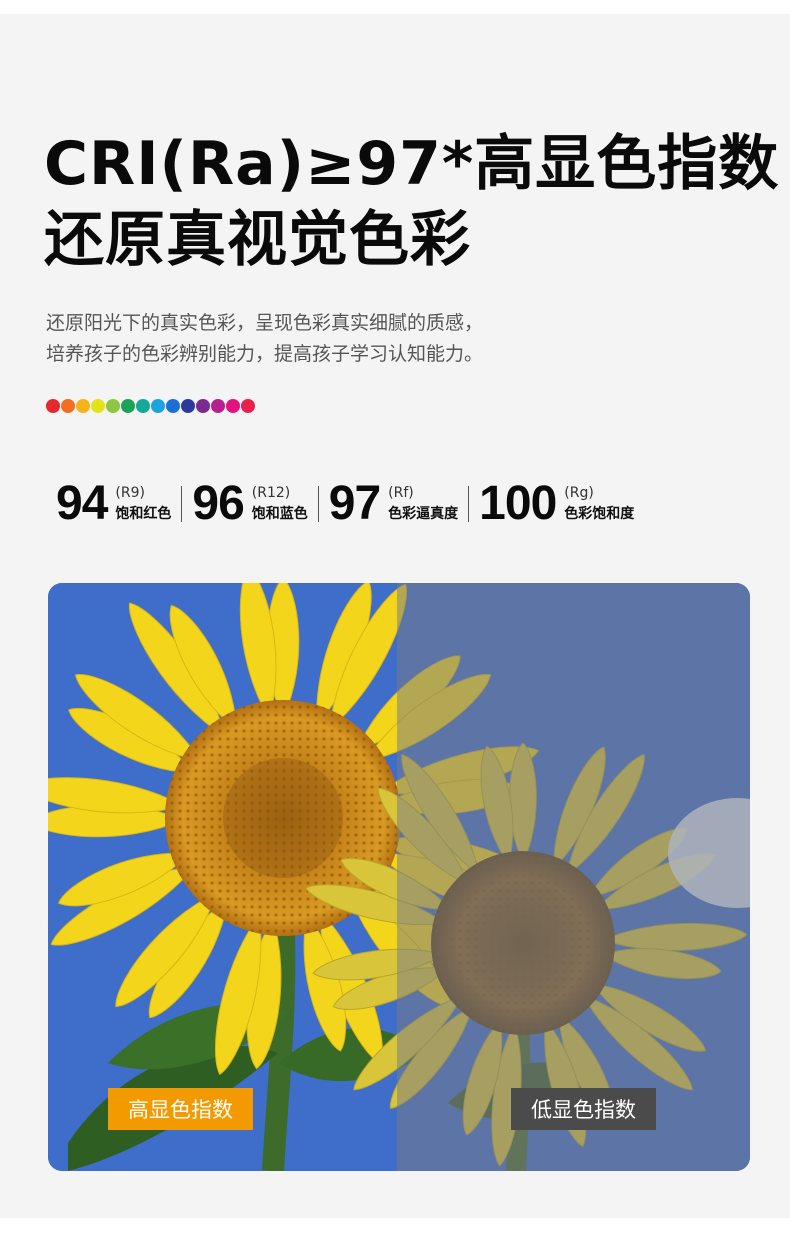  I want to click on stat-value: 94, so click(82, 503).